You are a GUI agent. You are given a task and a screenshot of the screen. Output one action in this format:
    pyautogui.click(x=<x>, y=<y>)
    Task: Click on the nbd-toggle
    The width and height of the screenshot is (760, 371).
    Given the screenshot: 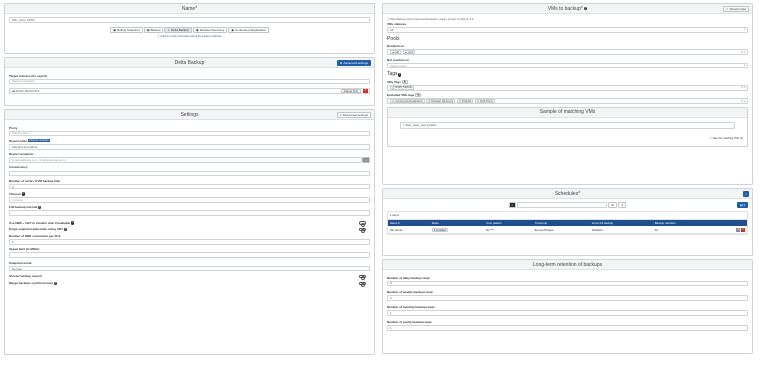 What is the action you would take?
    pyautogui.click(x=362, y=224)
    